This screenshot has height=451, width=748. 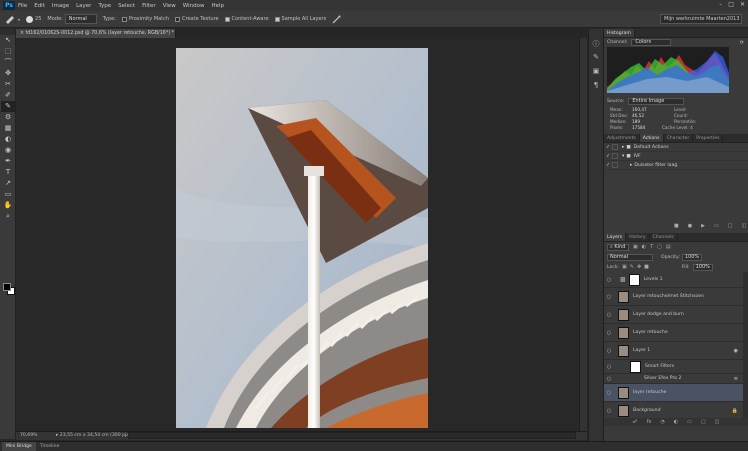 I want to click on menu-layer: Layer, so click(x=83, y=6).